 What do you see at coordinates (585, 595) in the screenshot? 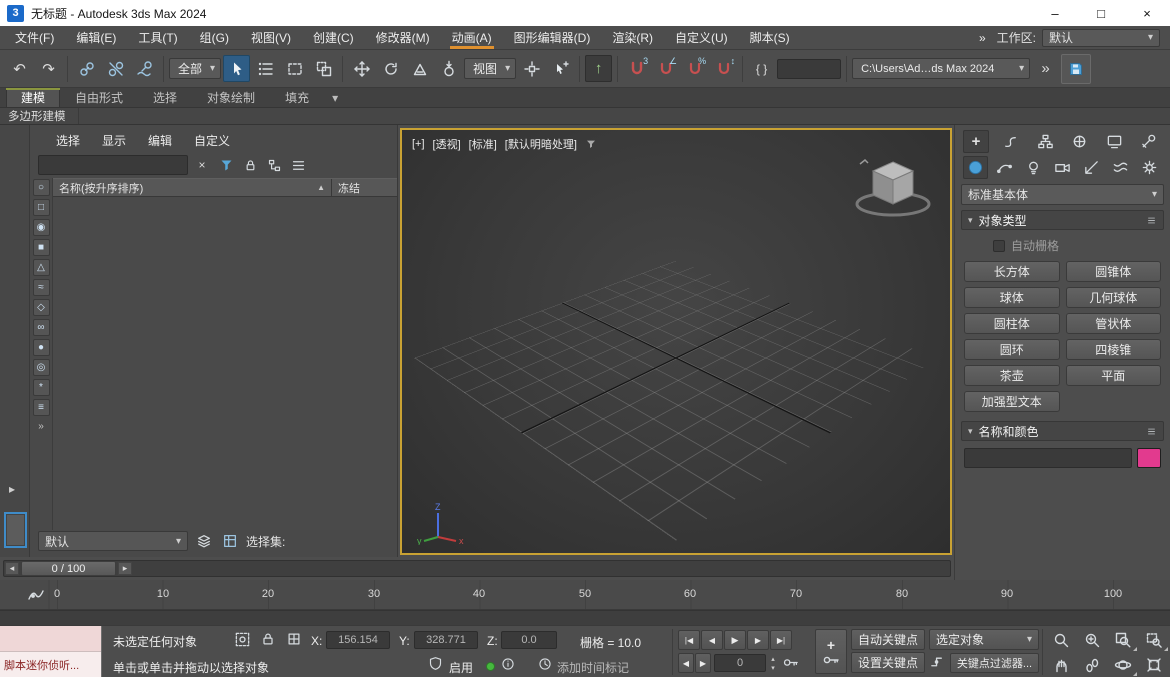
I see `track-bar-ruler: 0 10 20 30 40 50 60 70 80 90 100` at bounding box center [585, 595].